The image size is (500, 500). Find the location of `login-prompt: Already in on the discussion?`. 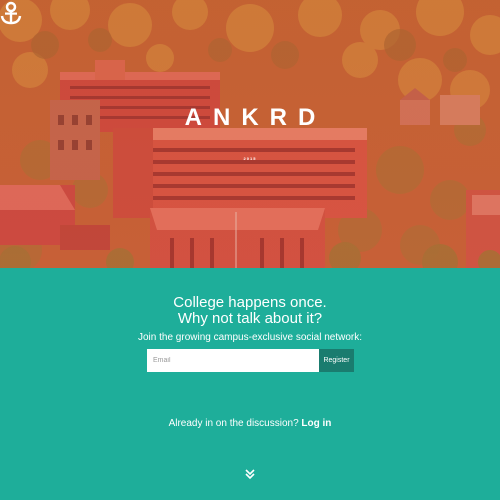

login-prompt: Already in on the discussion? is located at coordinates (233, 423).